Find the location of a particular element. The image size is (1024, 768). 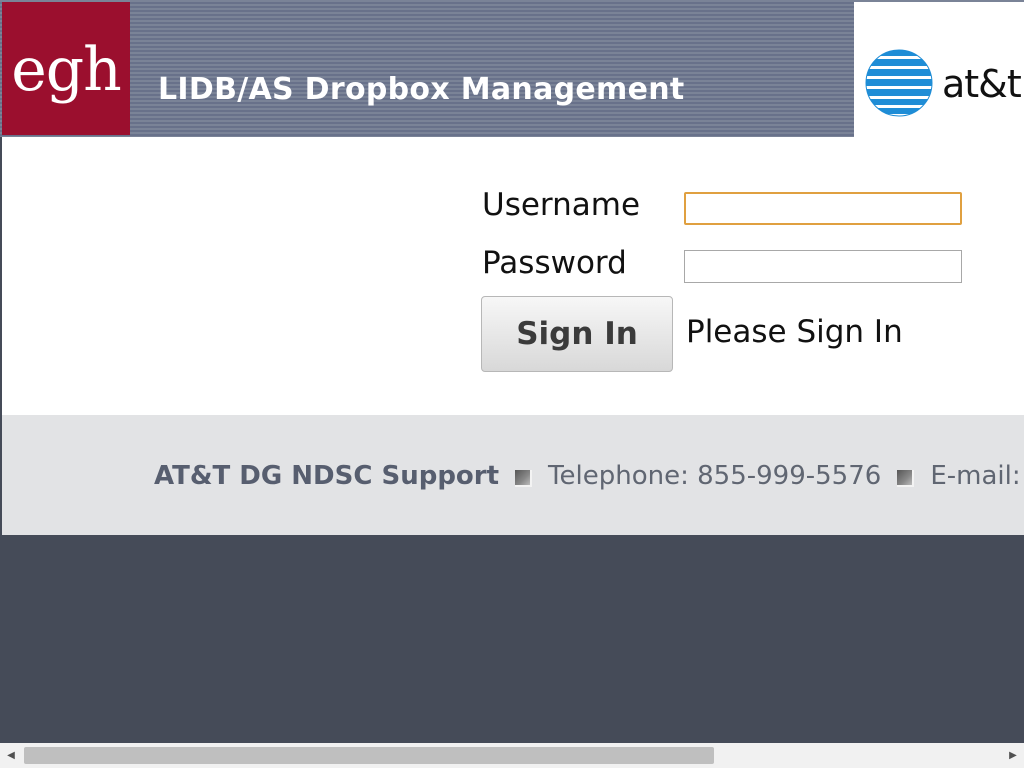

support-email: E-mail: a is located at coordinates (977, 476).